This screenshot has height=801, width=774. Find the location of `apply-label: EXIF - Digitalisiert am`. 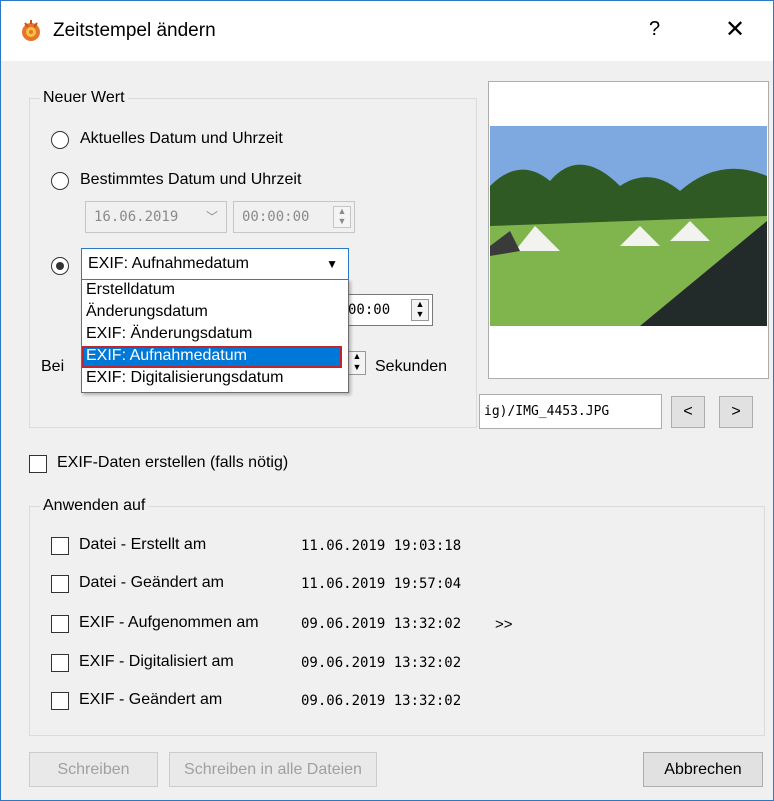

apply-label: EXIF - Digitalisiert am is located at coordinates (156, 661).